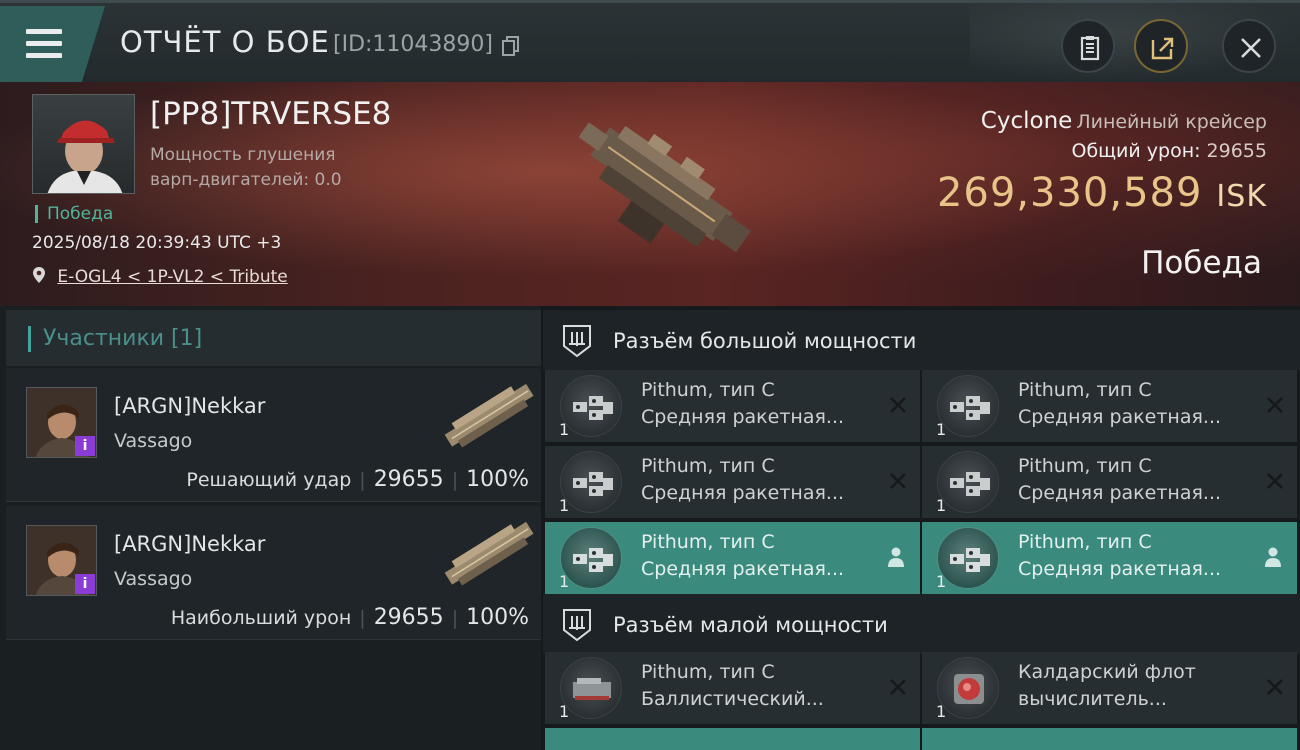  What do you see at coordinates (1171, 122) in the screenshot?
I see `ship-class: Линейный крейсер` at bounding box center [1171, 122].